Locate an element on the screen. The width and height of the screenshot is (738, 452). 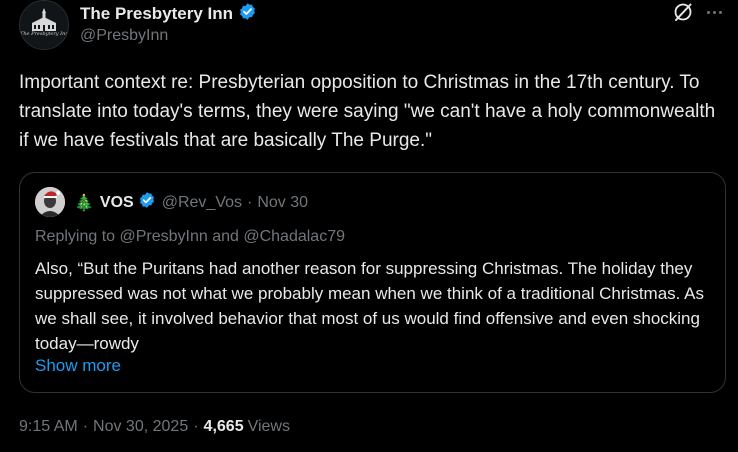
views-count: 4,665 is located at coordinates (223, 426).